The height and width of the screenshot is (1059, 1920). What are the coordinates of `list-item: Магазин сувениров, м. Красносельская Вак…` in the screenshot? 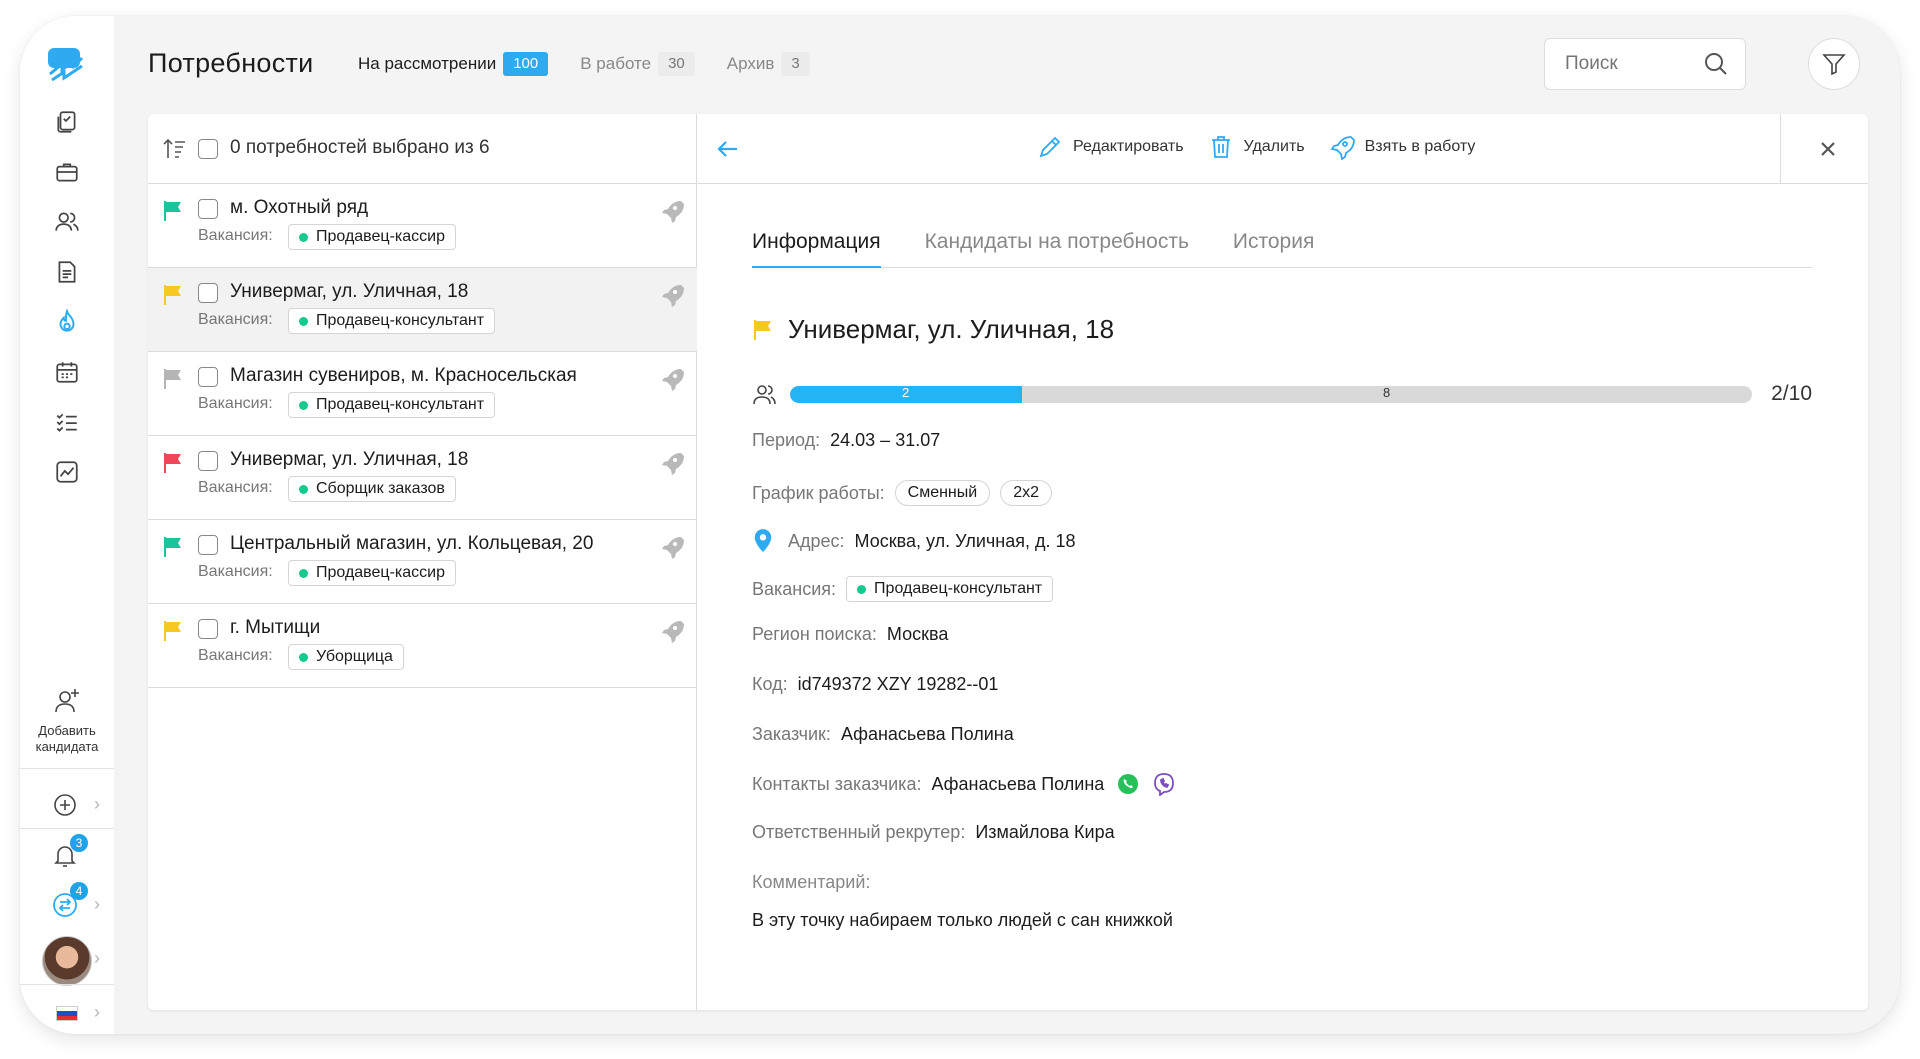 It's located at (422, 394).